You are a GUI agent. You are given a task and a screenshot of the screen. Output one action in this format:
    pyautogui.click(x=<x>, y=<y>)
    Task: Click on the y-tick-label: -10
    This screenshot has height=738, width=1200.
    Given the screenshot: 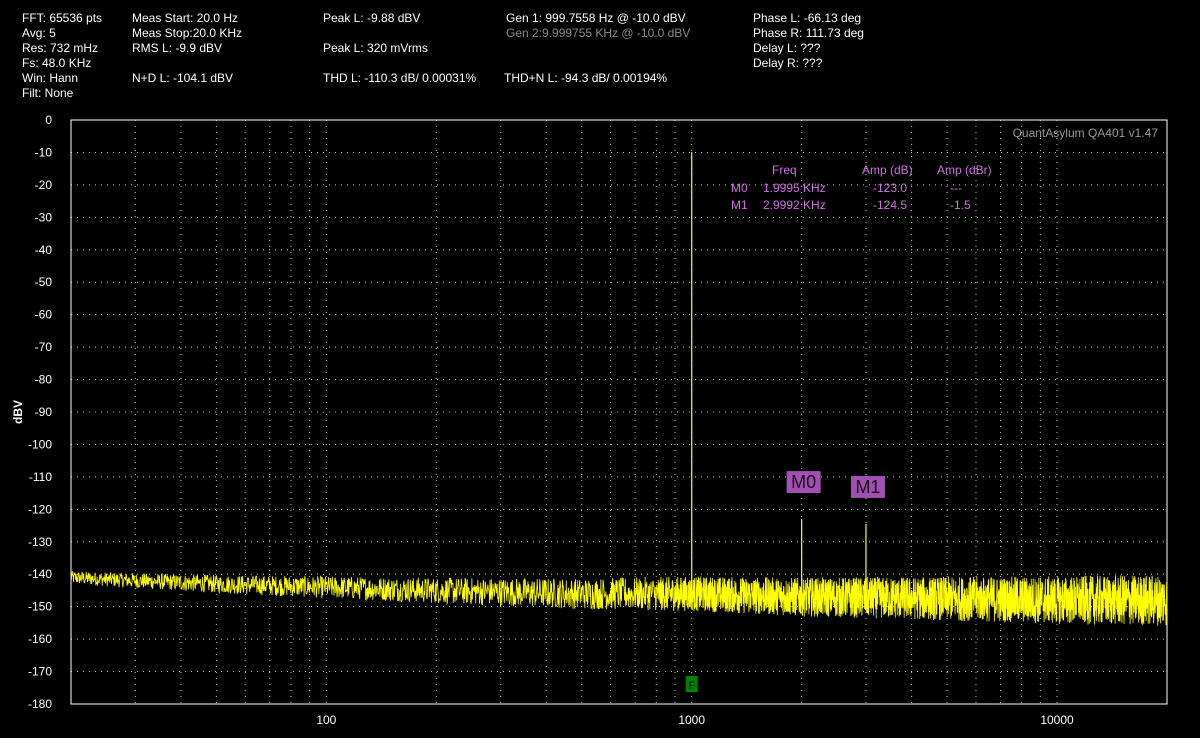 What is the action you would take?
    pyautogui.click(x=44, y=152)
    